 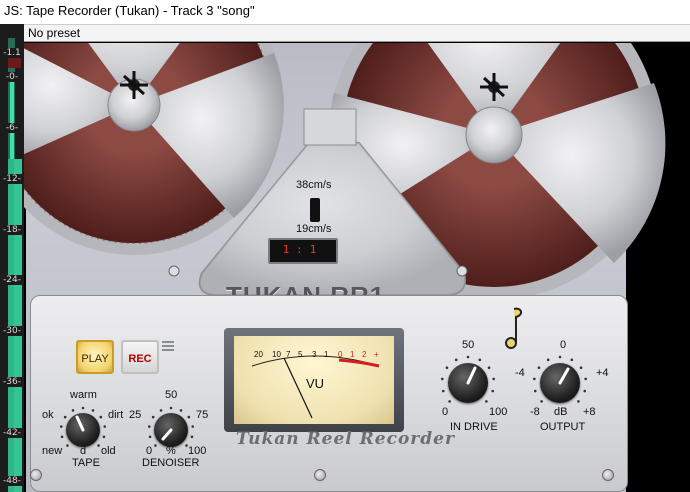 I want to click on meter-tick: -36-, so click(x=12, y=382).